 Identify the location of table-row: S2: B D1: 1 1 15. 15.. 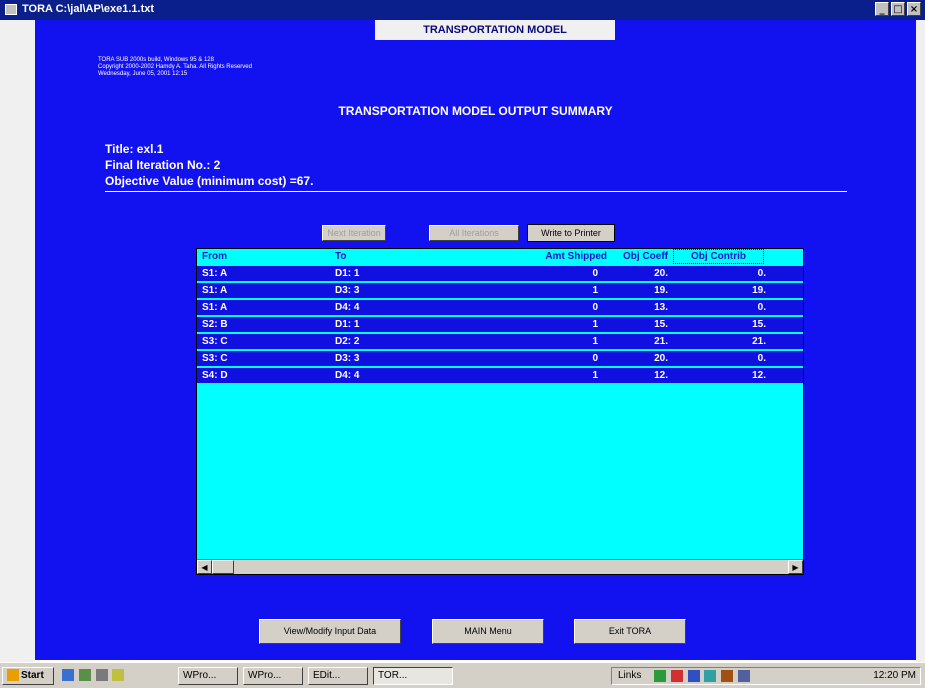
(500, 325).